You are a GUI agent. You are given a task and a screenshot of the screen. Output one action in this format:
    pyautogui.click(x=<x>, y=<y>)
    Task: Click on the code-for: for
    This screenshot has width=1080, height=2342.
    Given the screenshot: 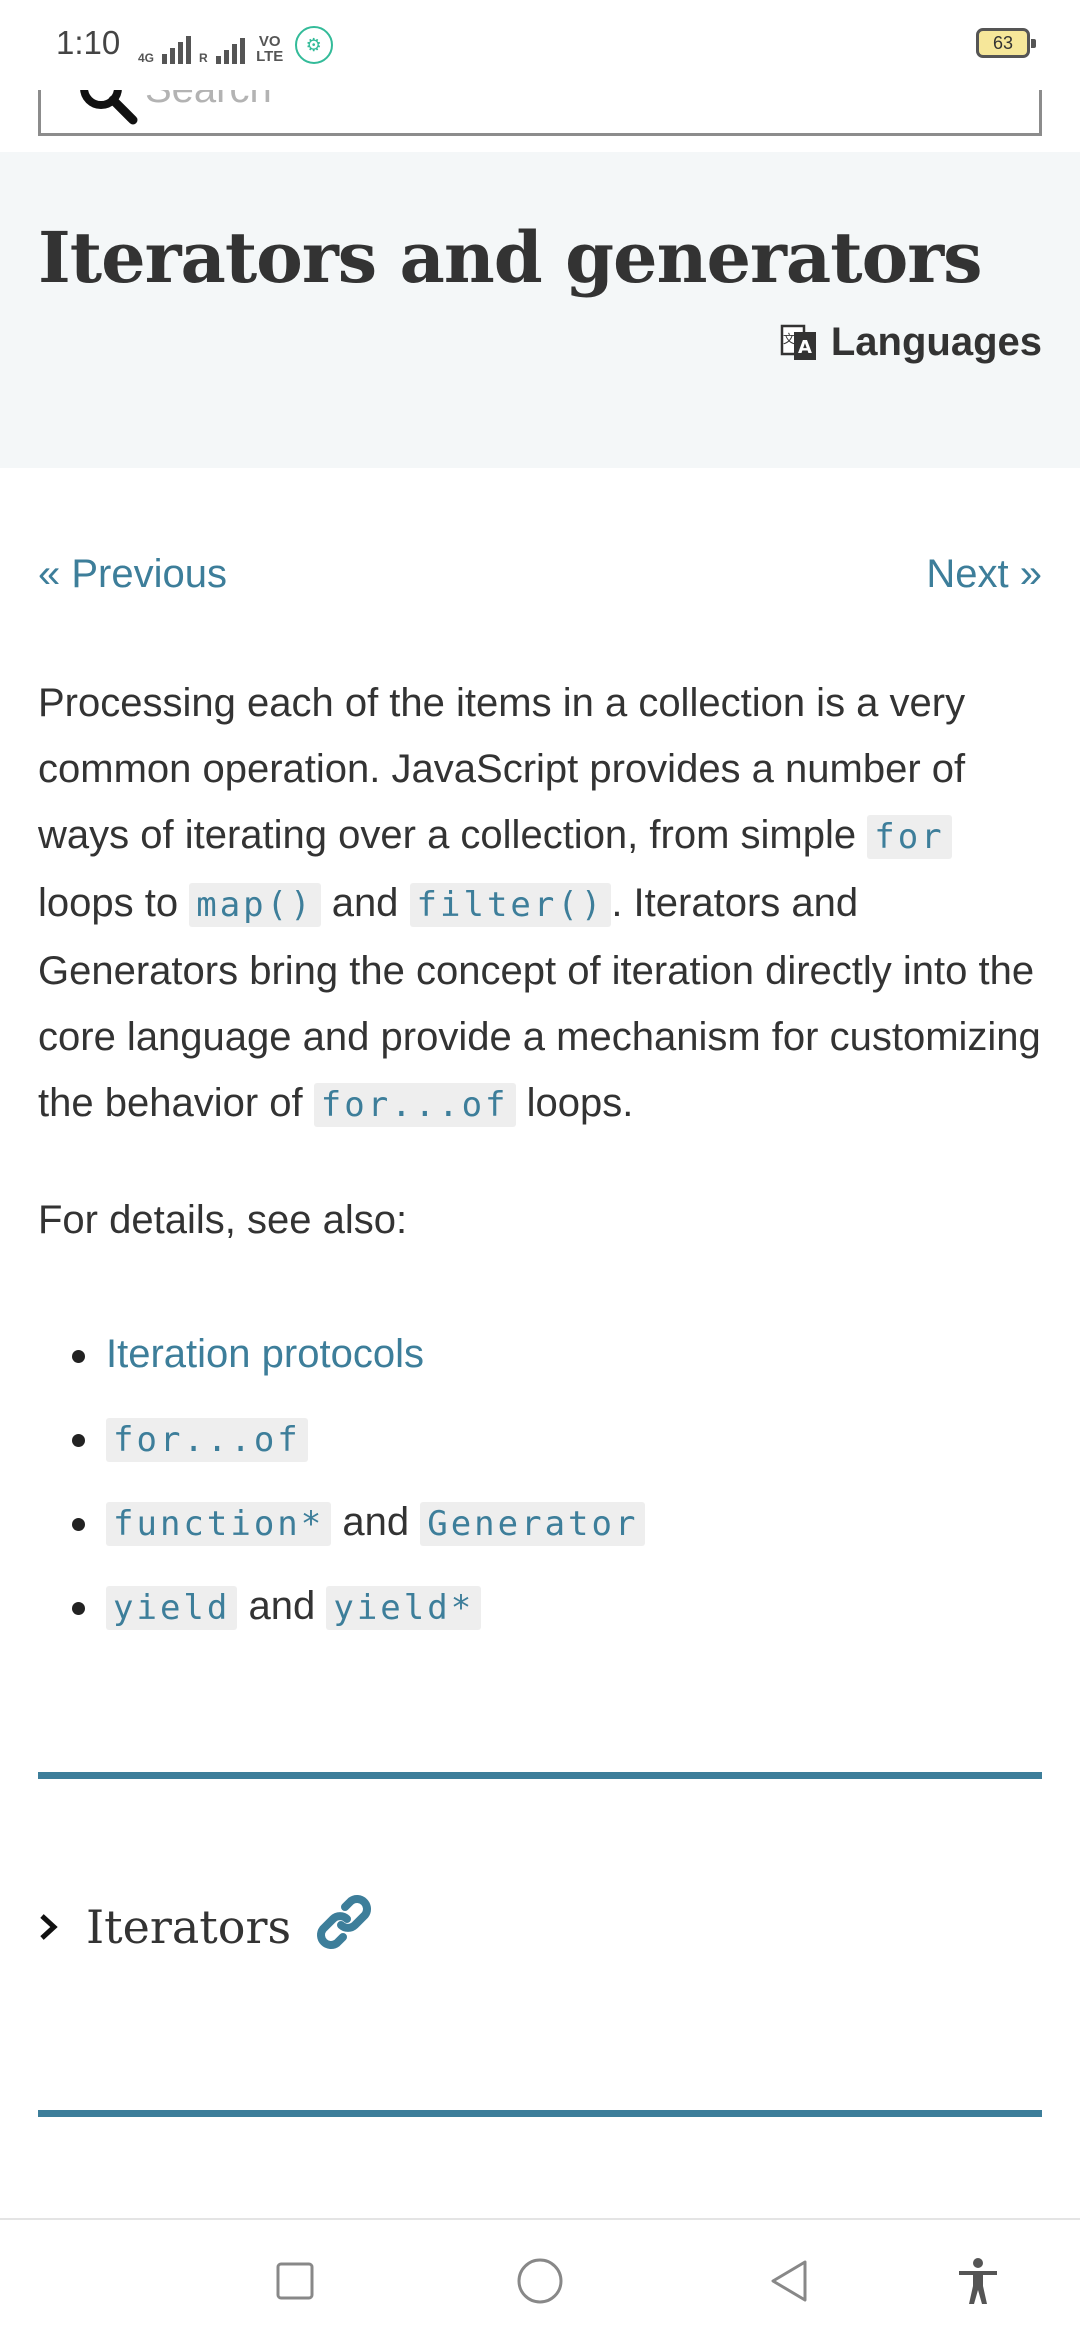 What is the action you would take?
    pyautogui.click(x=909, y=837)
    